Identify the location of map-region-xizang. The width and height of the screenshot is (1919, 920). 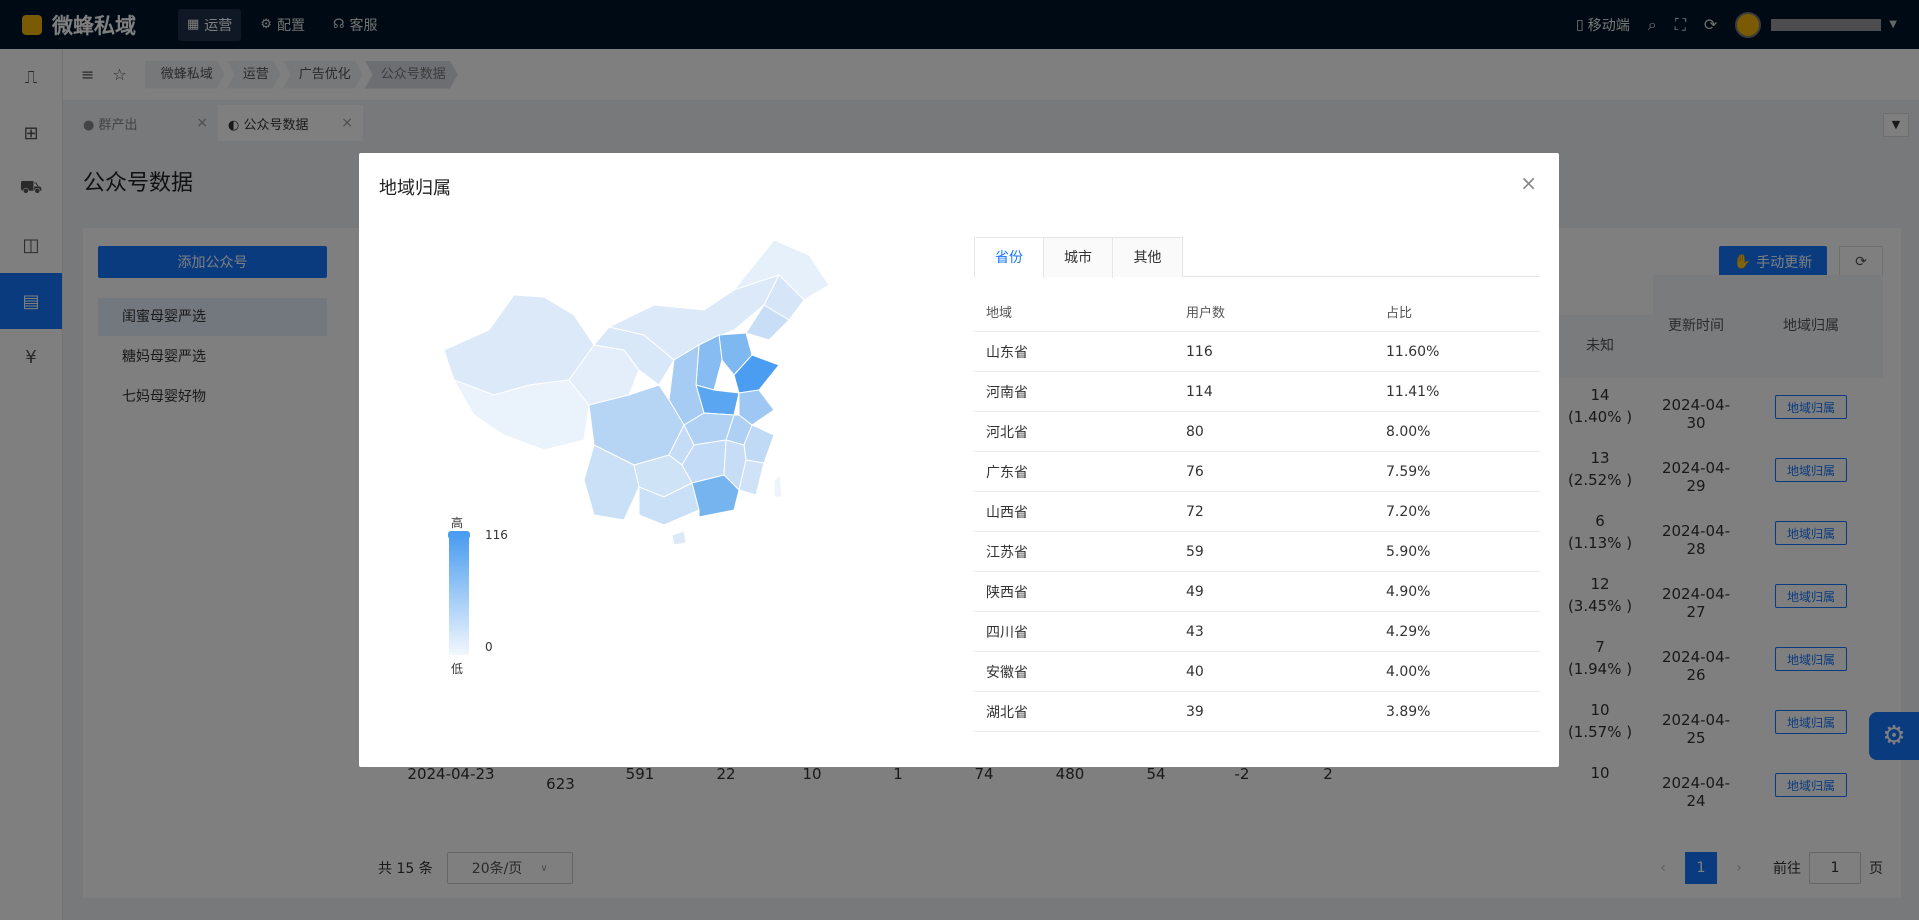
(521, 415).